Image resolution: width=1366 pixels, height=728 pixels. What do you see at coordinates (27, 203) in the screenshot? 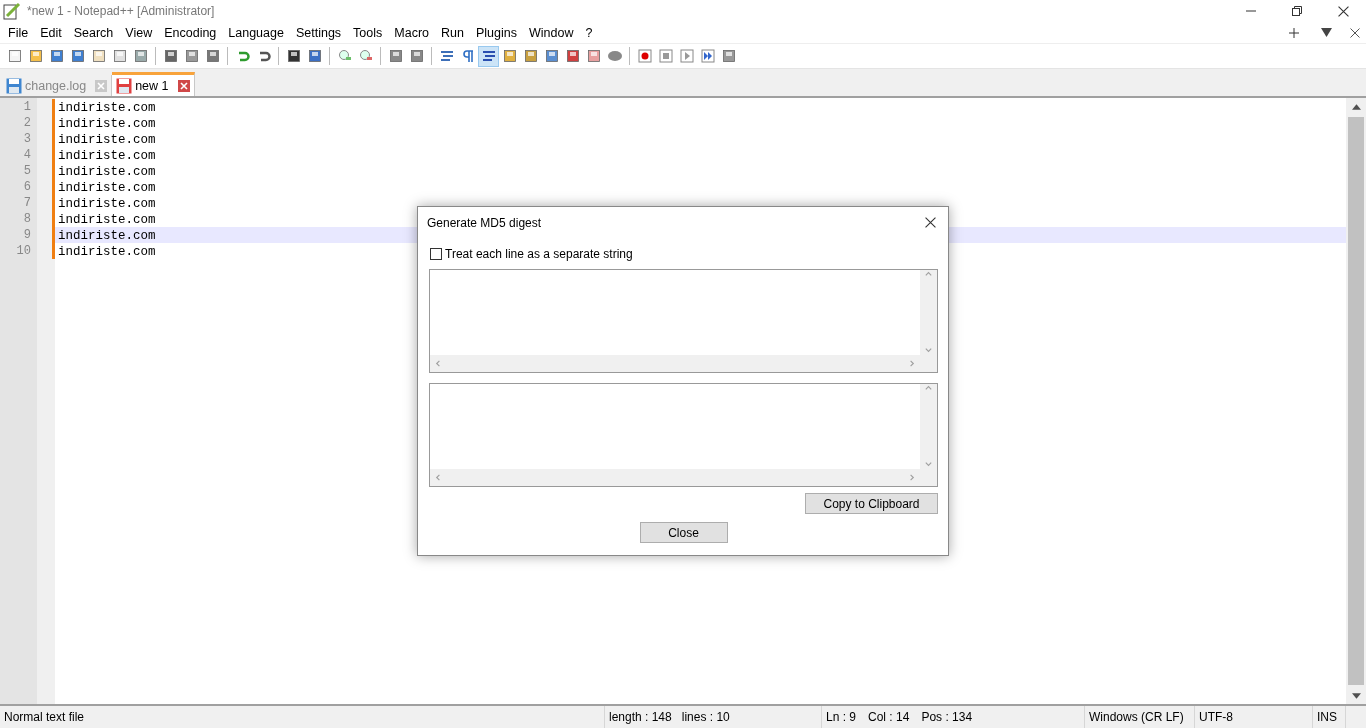
I see `line-number: 7` at bounding box center [27, 203].